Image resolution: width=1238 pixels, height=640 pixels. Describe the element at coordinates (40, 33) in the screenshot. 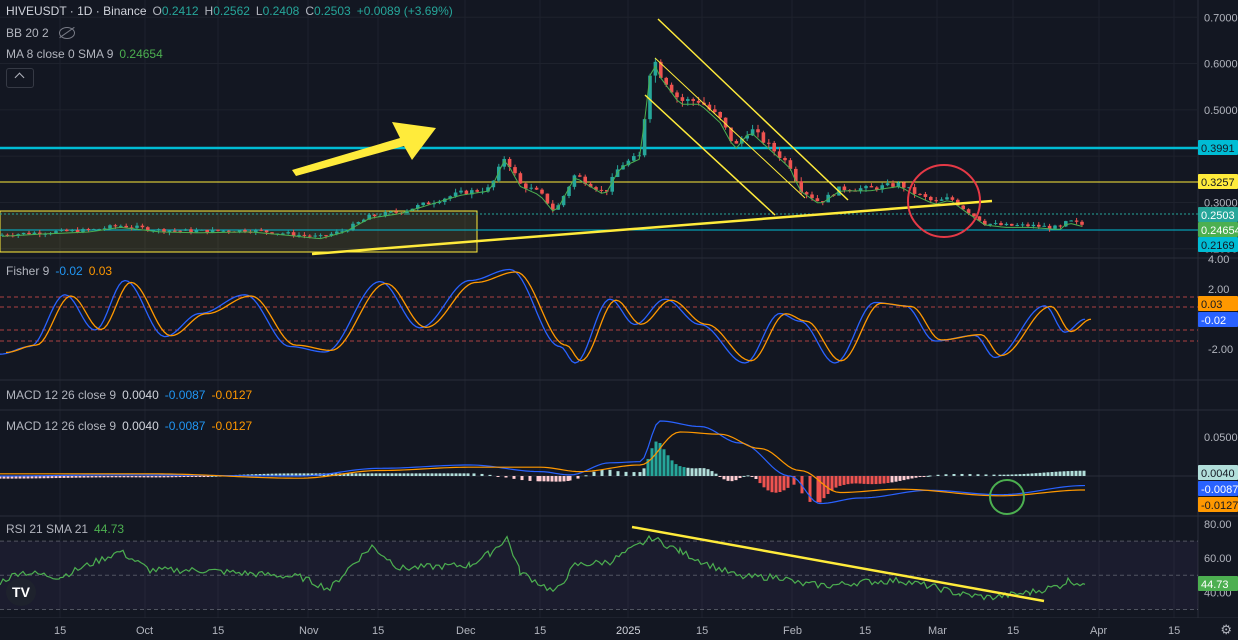

I see `bb-indicator-legend: BB 20 2` at that location.